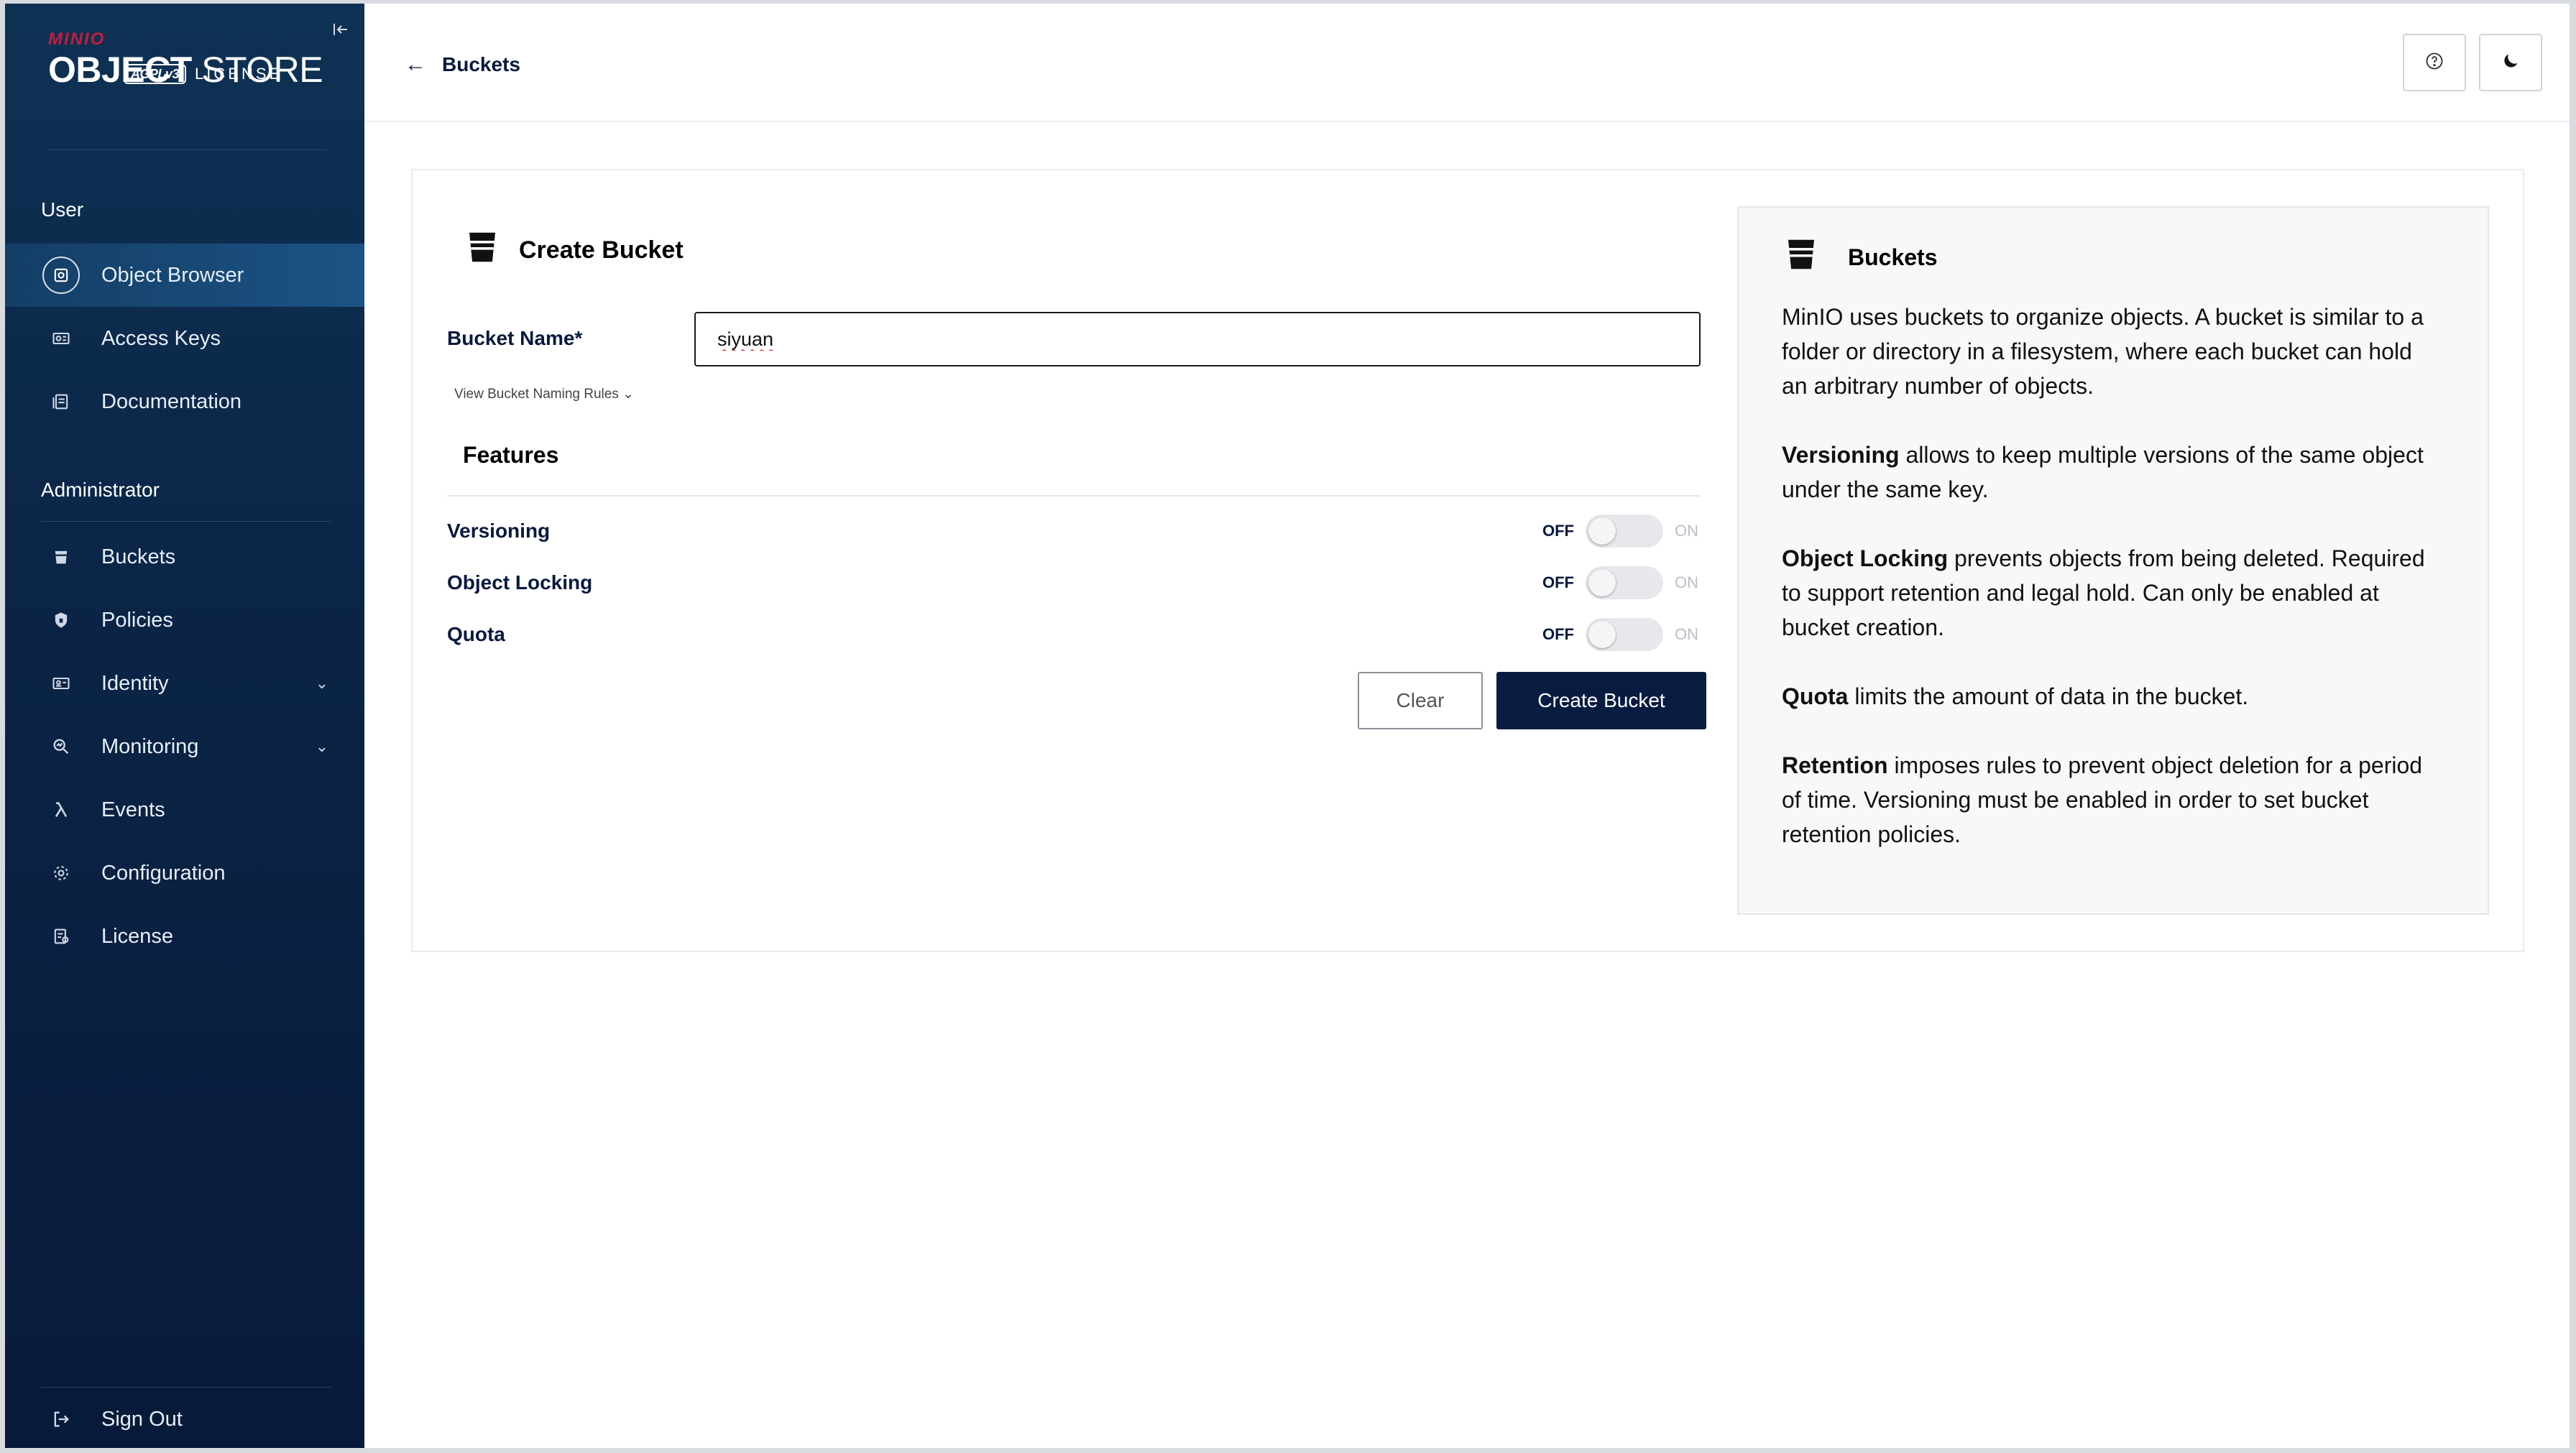 The image size is (2576, 1453). I want to click on access-keys-icon, so click(61, 338).